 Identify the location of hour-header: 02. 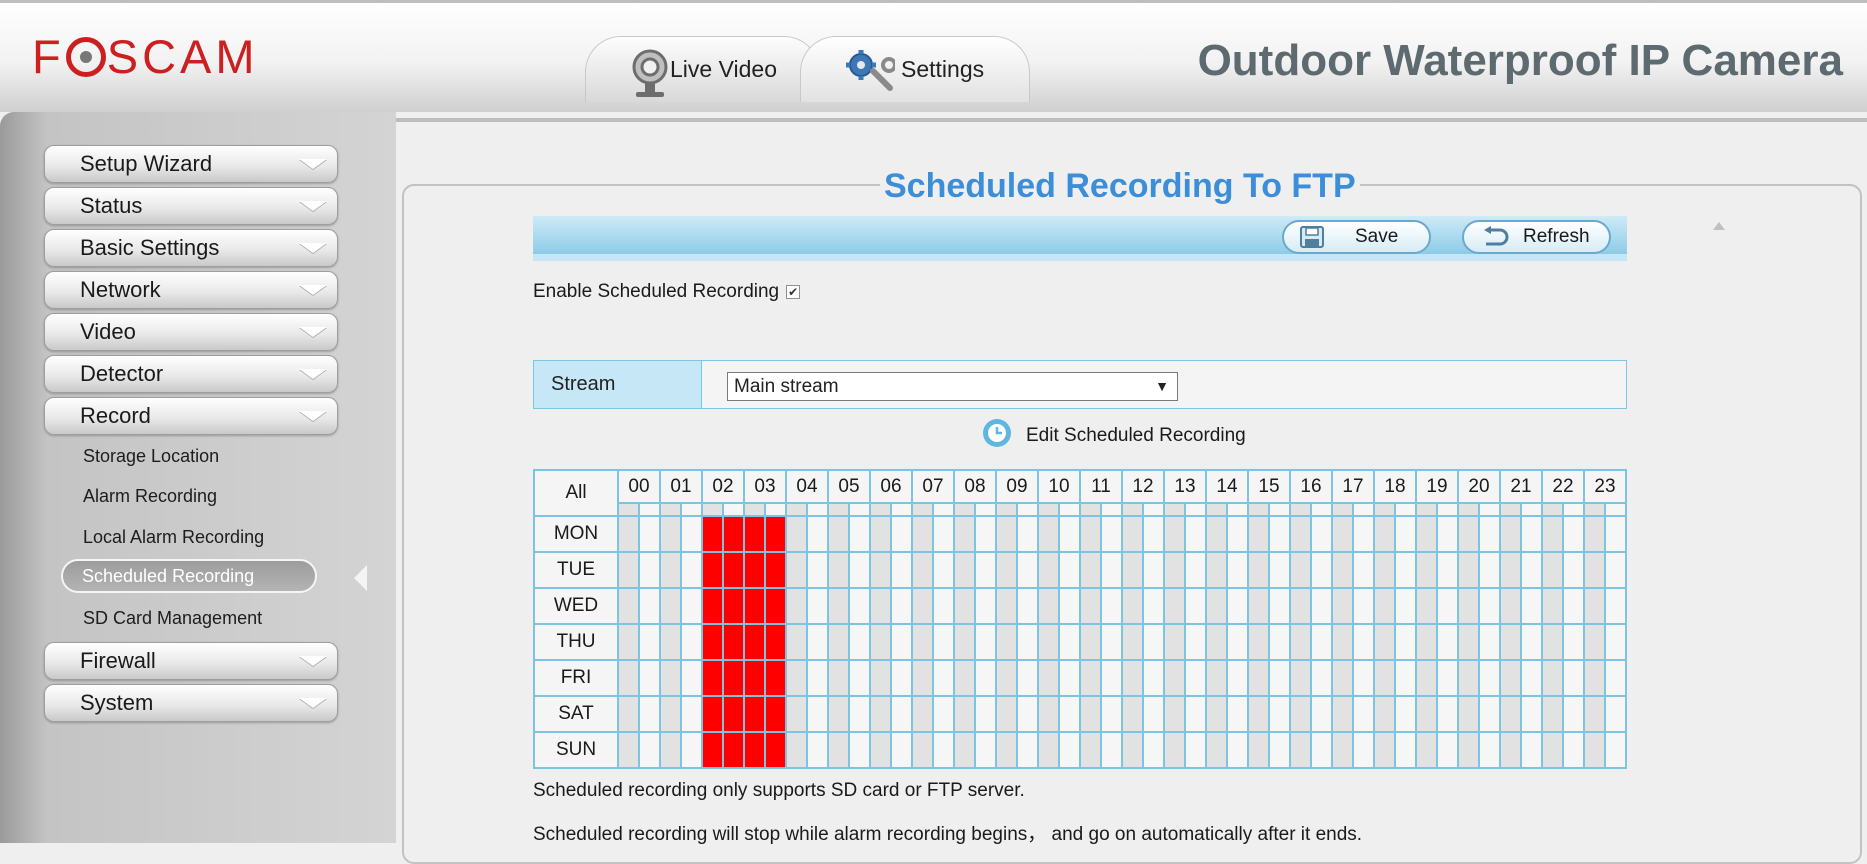
(723, 486).